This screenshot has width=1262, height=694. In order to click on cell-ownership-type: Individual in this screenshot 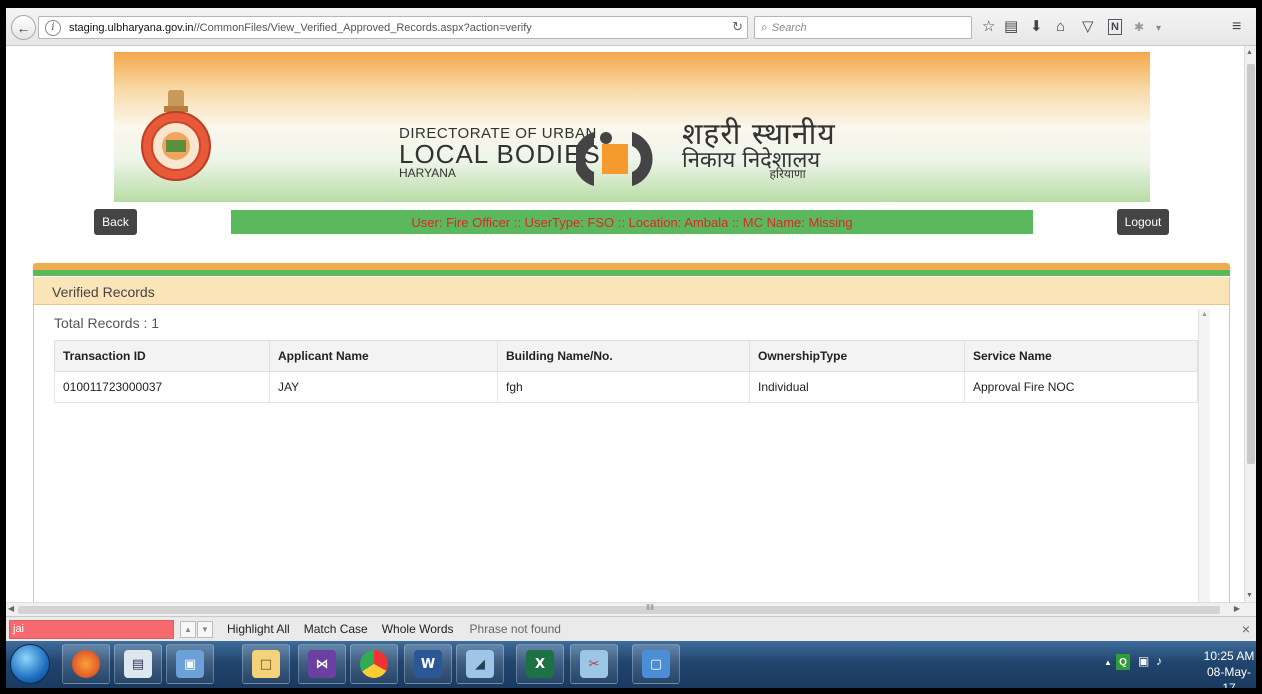, I will do `click(857, 387)`.